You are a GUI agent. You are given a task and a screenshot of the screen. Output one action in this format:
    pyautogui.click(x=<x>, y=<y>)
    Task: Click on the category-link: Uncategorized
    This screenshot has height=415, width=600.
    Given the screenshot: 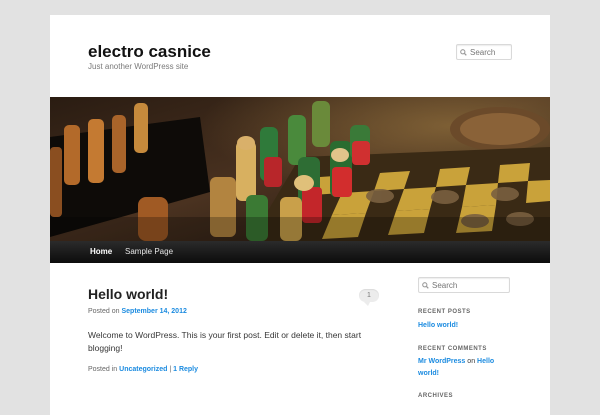 What is the action you would take?
    pyautogui.click(x=143, y=369)
    